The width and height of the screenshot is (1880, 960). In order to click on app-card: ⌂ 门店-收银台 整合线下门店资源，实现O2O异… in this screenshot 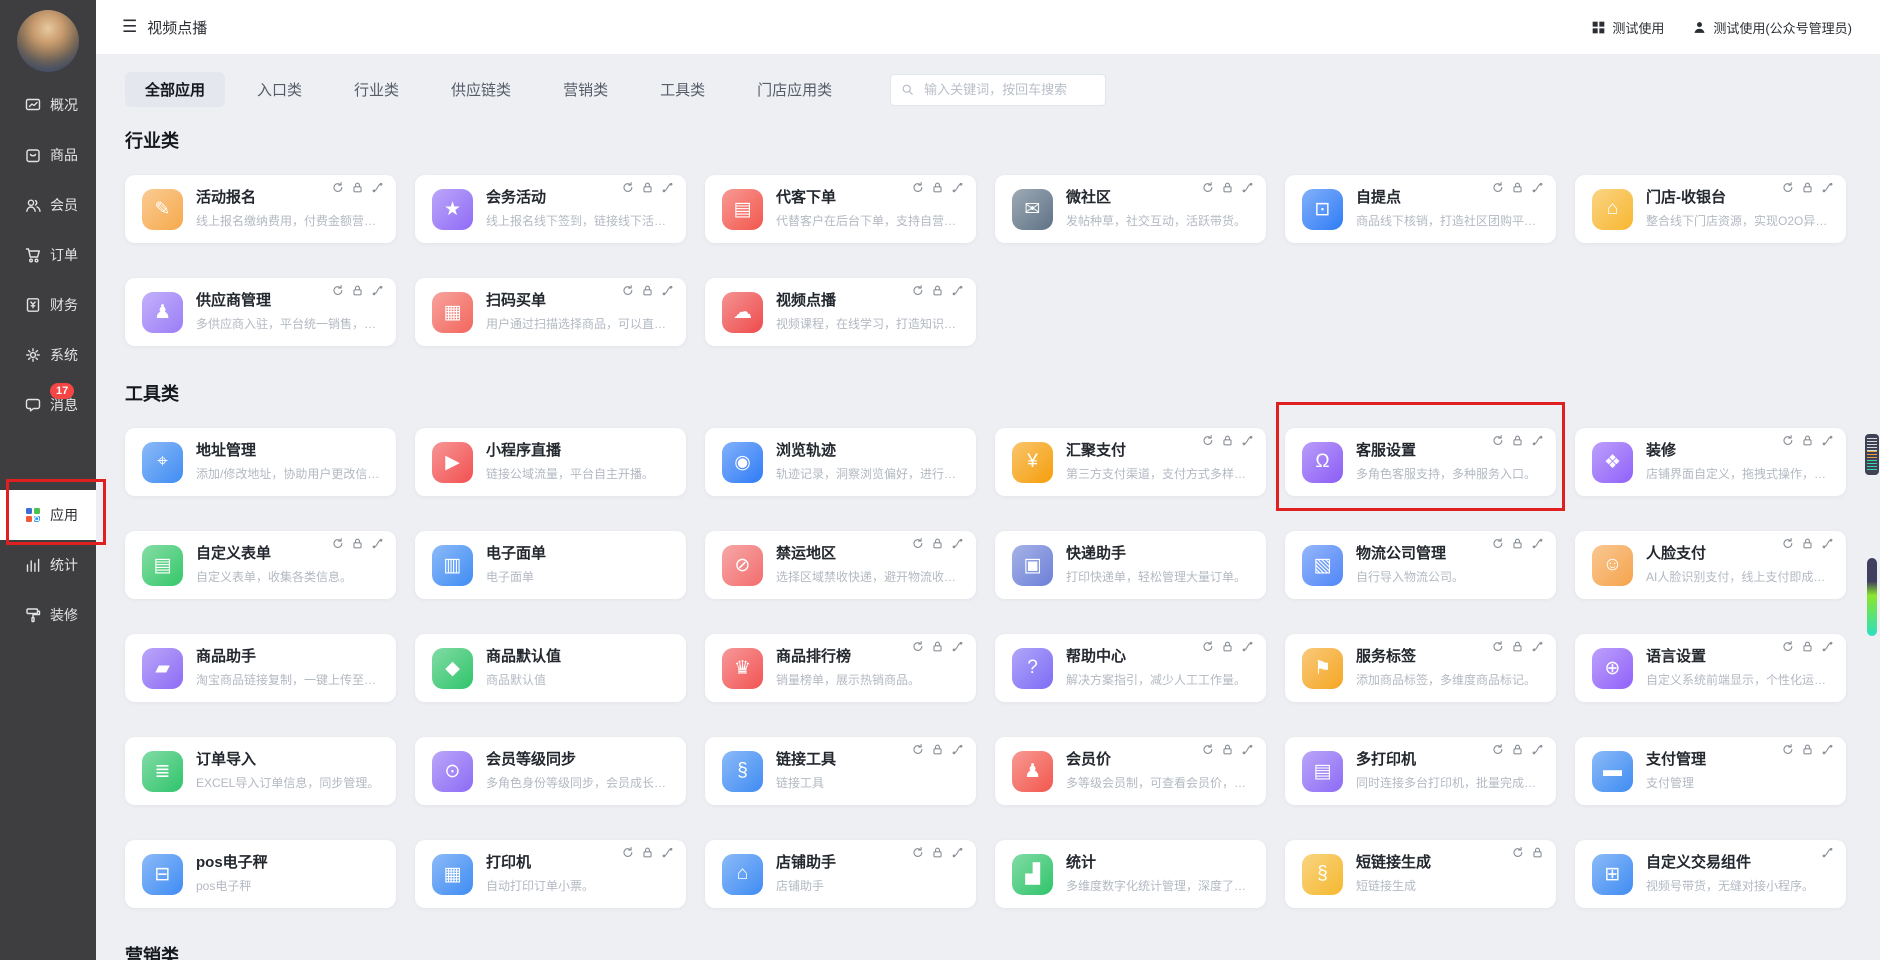, I will do `click(1710, 209)`.